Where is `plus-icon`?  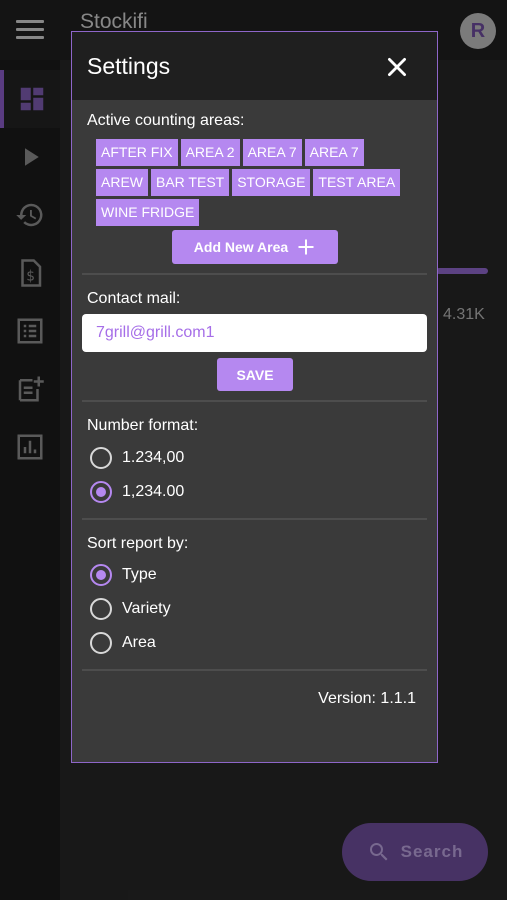 plus-icon is located at coordinates (306, 247).